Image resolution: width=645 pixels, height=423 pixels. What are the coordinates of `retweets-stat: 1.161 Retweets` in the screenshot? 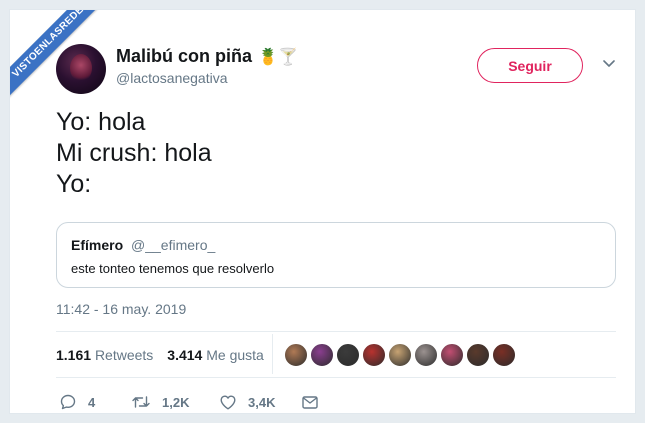 It's located at (104, 355).